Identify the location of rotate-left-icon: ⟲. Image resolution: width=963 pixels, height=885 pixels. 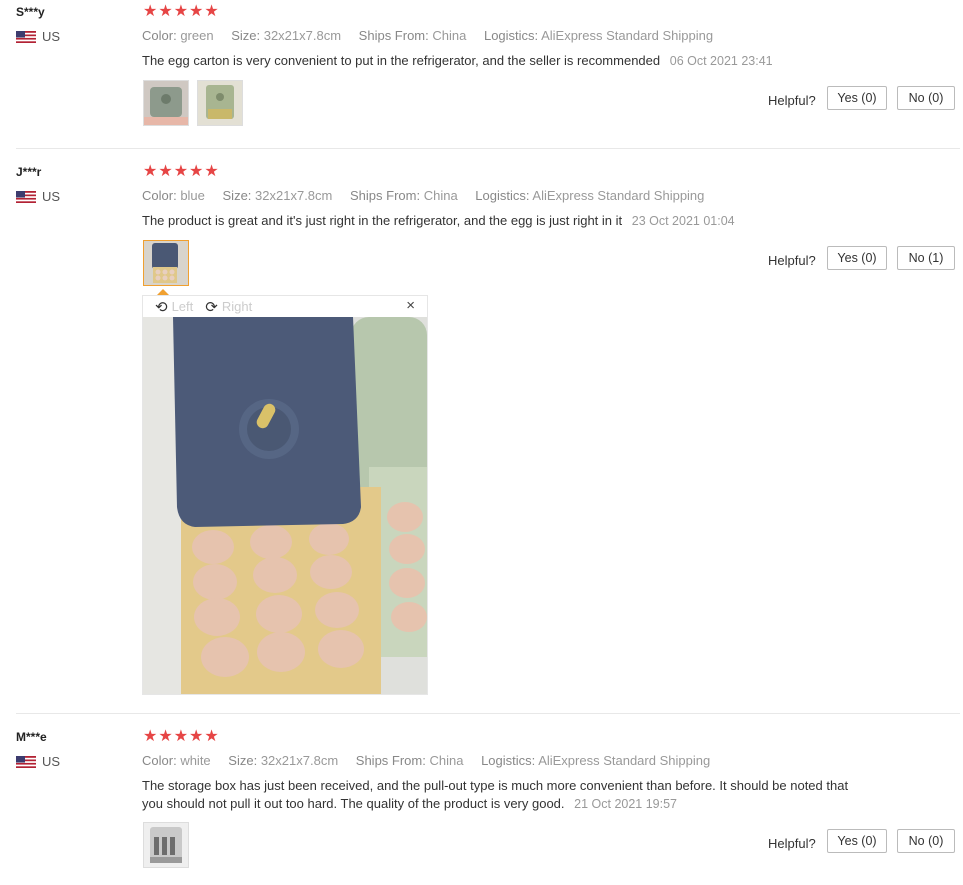
(161, 307).